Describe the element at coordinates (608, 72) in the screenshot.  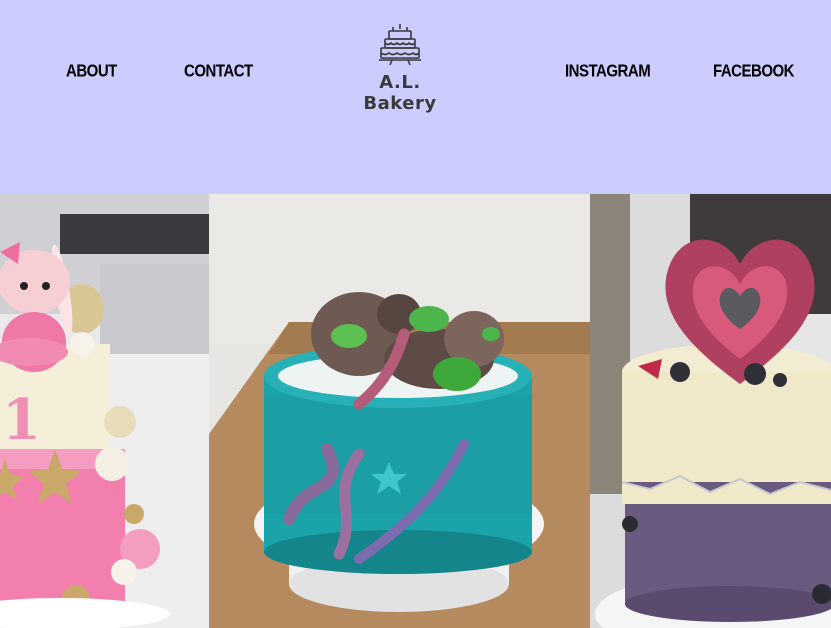
I see `nav-instagram-link: INSTAGRAM` at that location.